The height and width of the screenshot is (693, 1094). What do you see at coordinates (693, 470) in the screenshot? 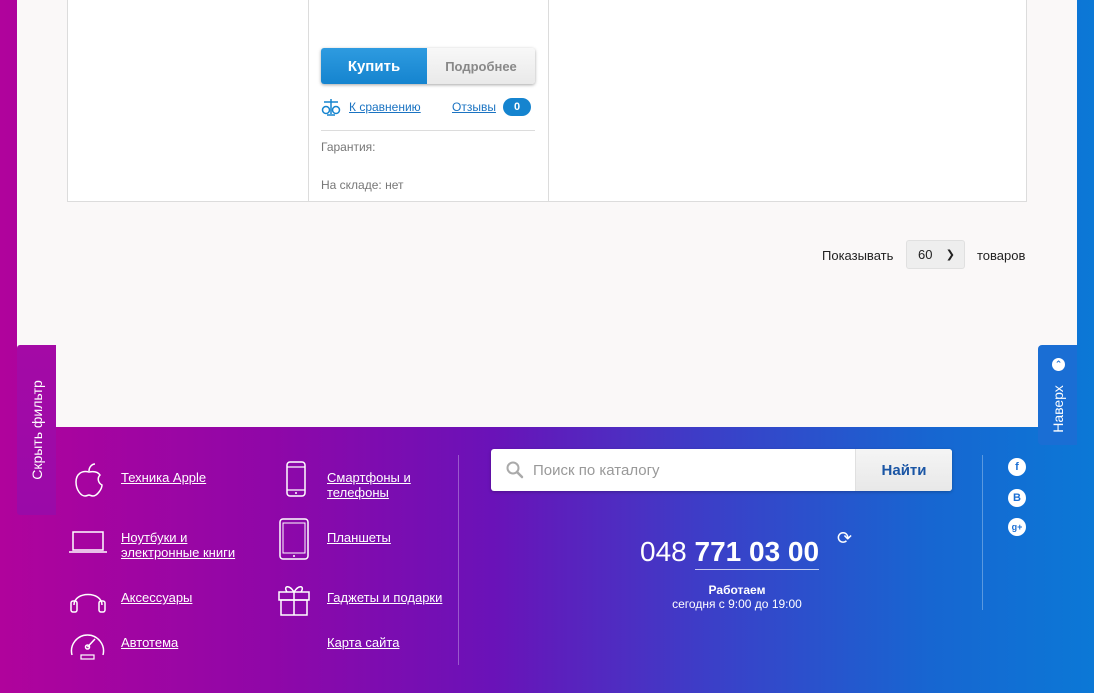
I see `search-input` at bounding box center [693, 470].